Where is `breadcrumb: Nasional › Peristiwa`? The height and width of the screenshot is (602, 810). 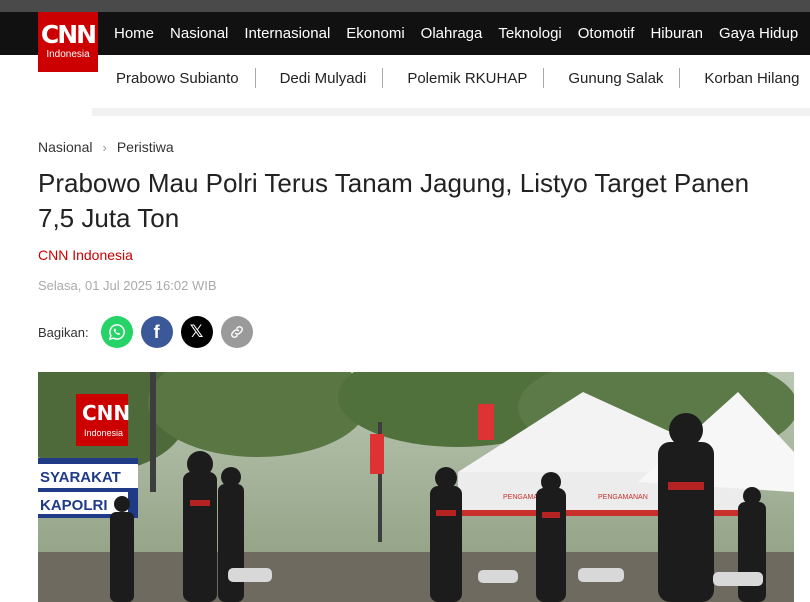
breadcrumb: Nasional › Peristiwa is located at coordinates (106, 147).